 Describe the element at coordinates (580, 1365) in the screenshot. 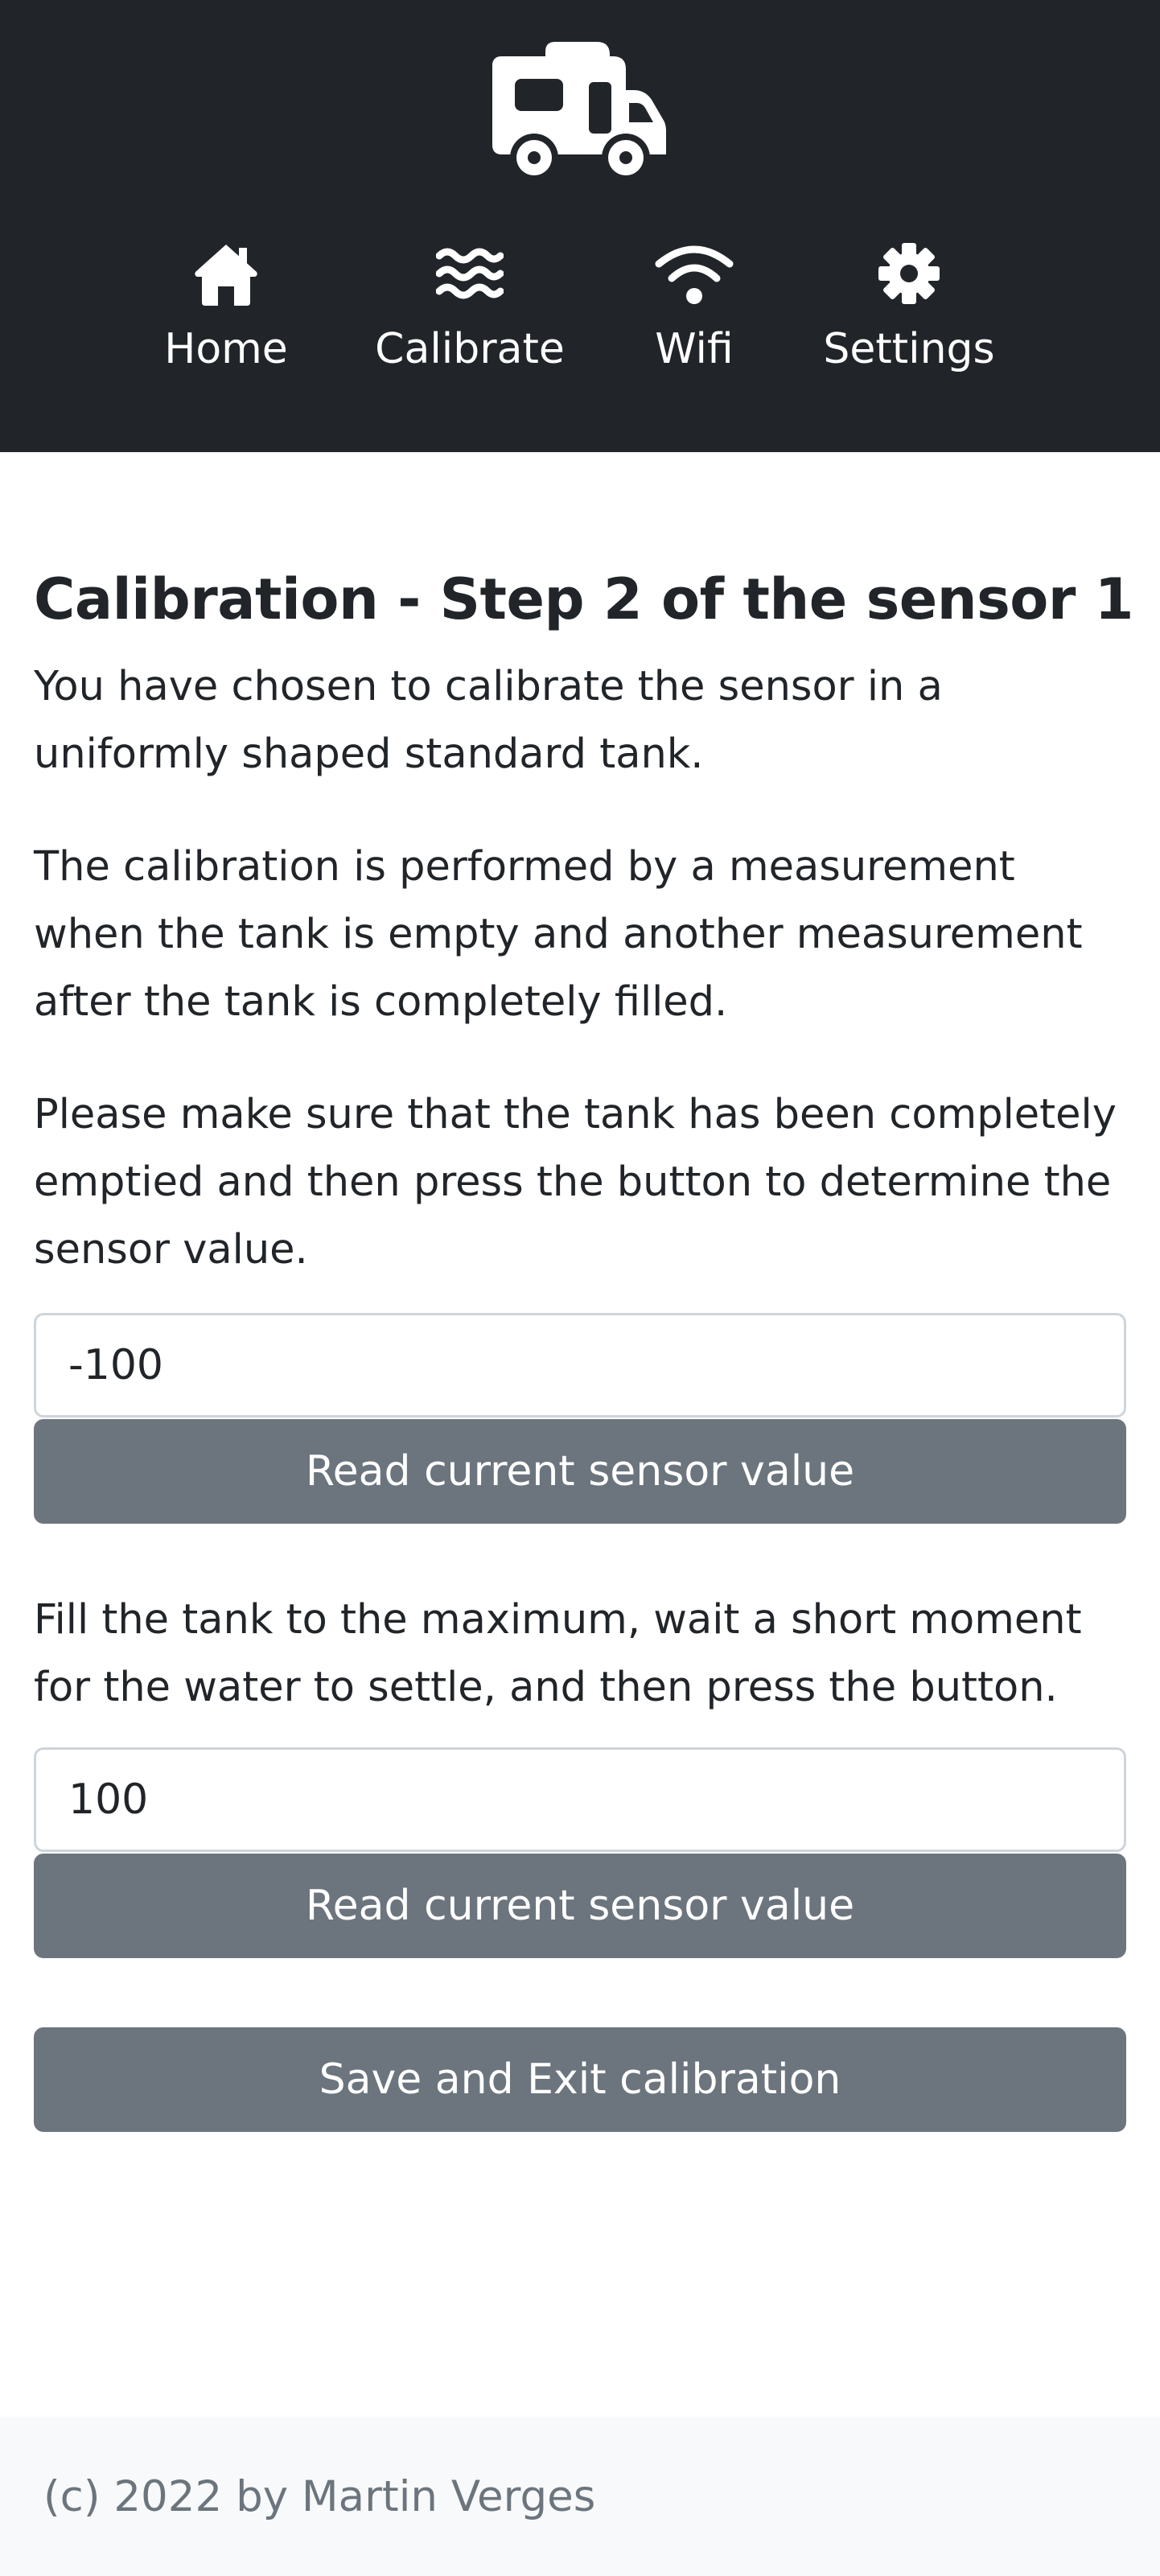

I see `empty-value-input` at that location.